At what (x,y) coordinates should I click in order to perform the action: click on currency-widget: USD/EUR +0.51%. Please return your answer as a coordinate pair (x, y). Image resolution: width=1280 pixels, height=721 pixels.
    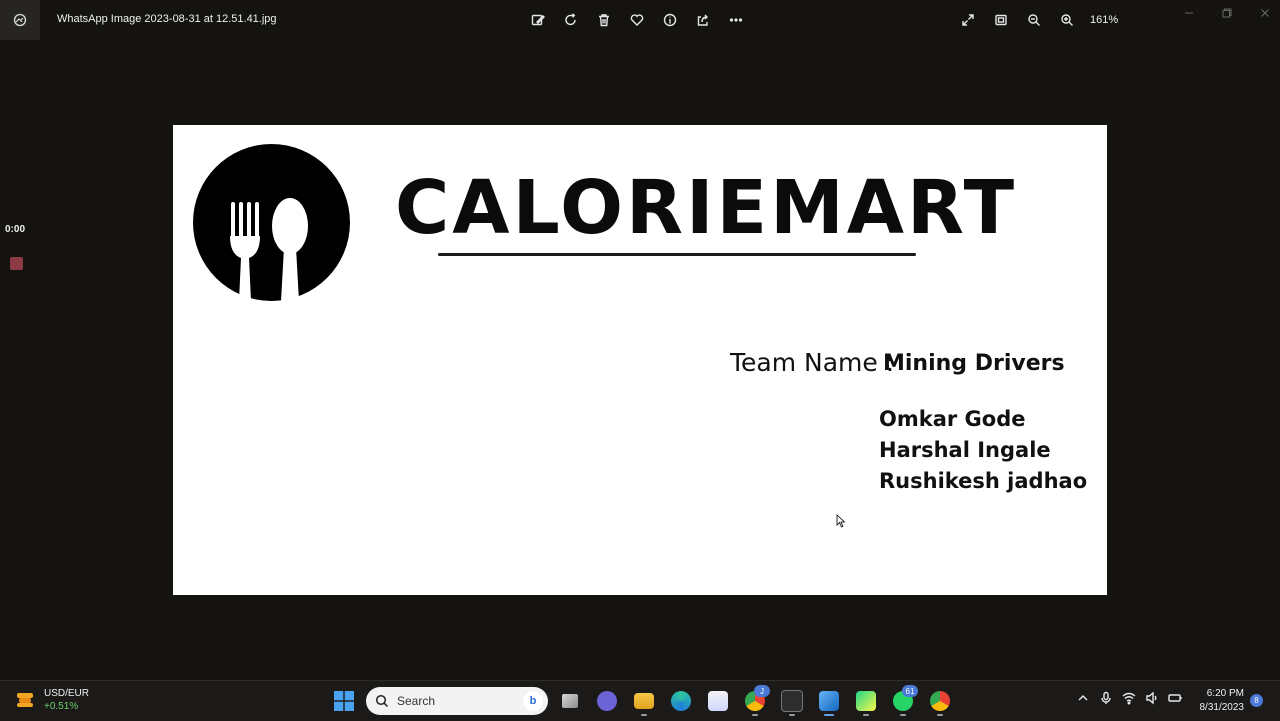
    Looking at the image, I should click on (51, 700).